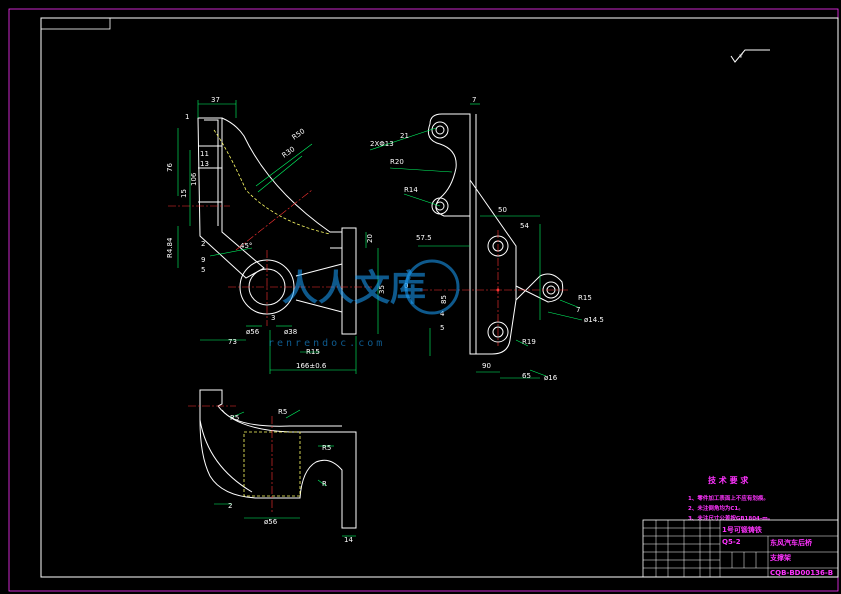 The height and width of the screenshot is (594, 841). What do you see at coordinates (326, 343) in the screenshot?
I see `svg-text: renrendoc.com` at bounding box center [326, 343].